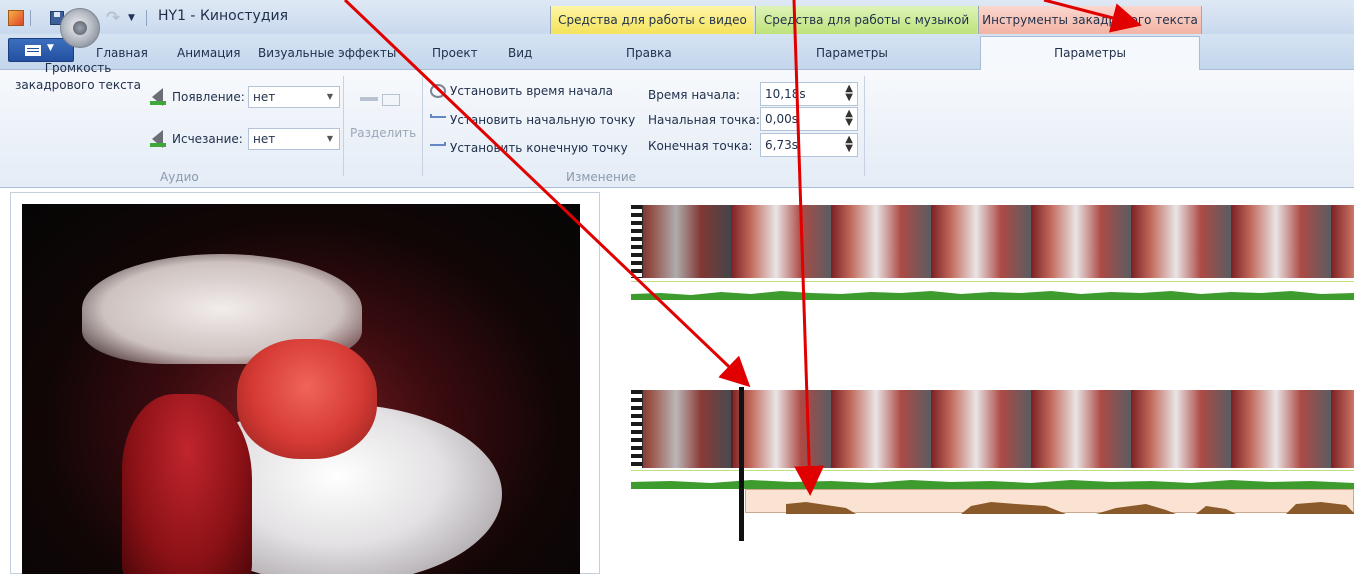  What do you see at coordinates (992, 241) in the screenshot?
I see `video-clip` at bounding box center [992, 241].